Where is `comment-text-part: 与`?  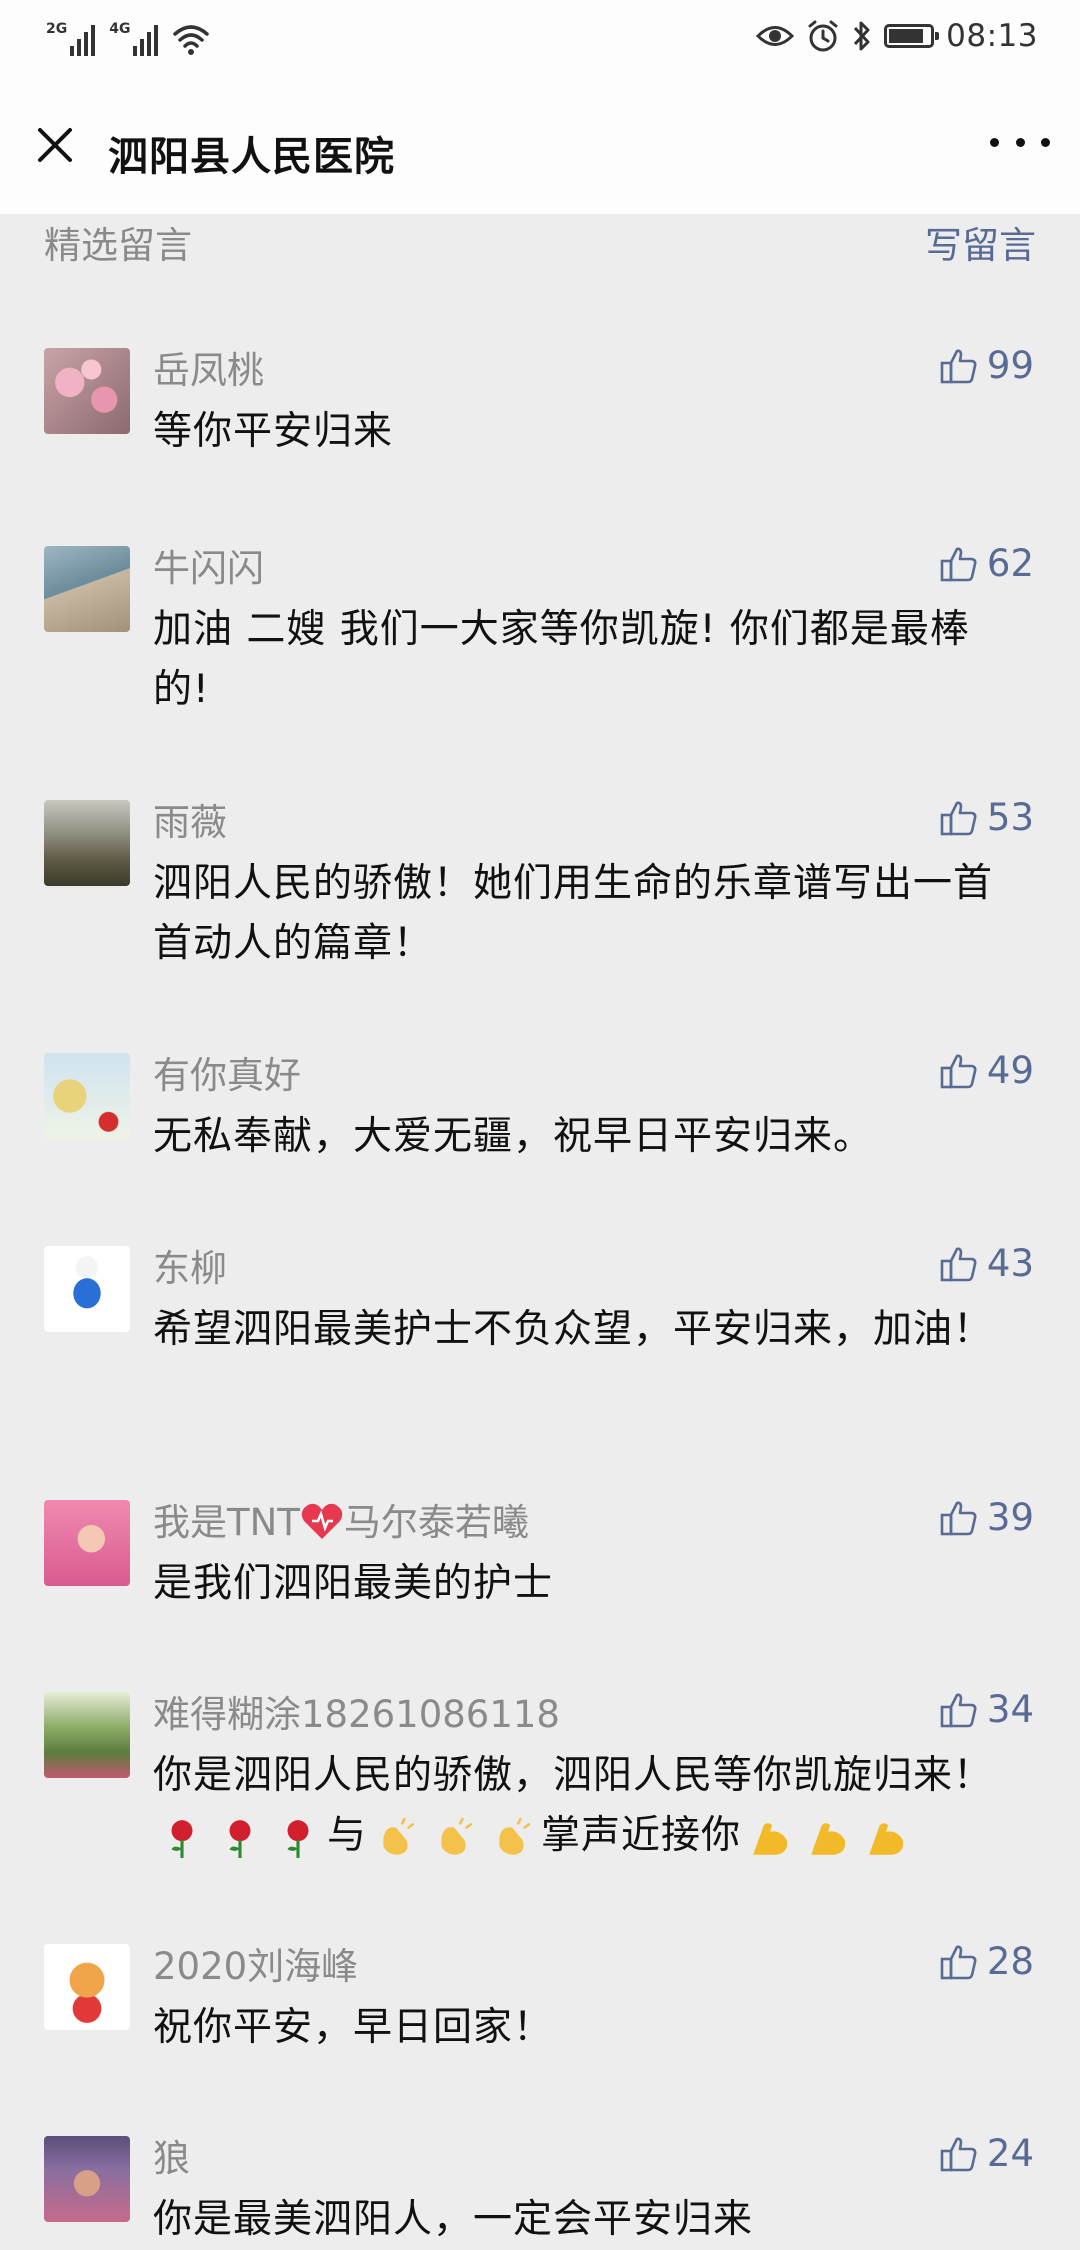 comment-text-part: 与 is located at coordinates (347, 1835).